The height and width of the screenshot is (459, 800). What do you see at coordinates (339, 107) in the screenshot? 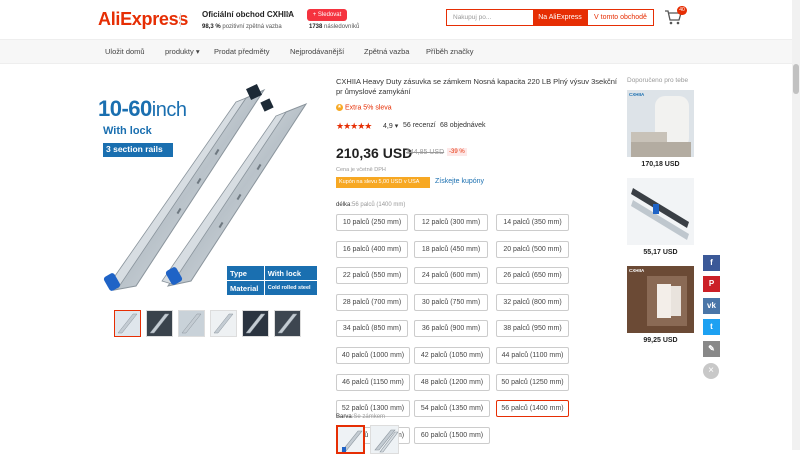
I see `star-badge-icon: ★` at bounding box center [339, 107].